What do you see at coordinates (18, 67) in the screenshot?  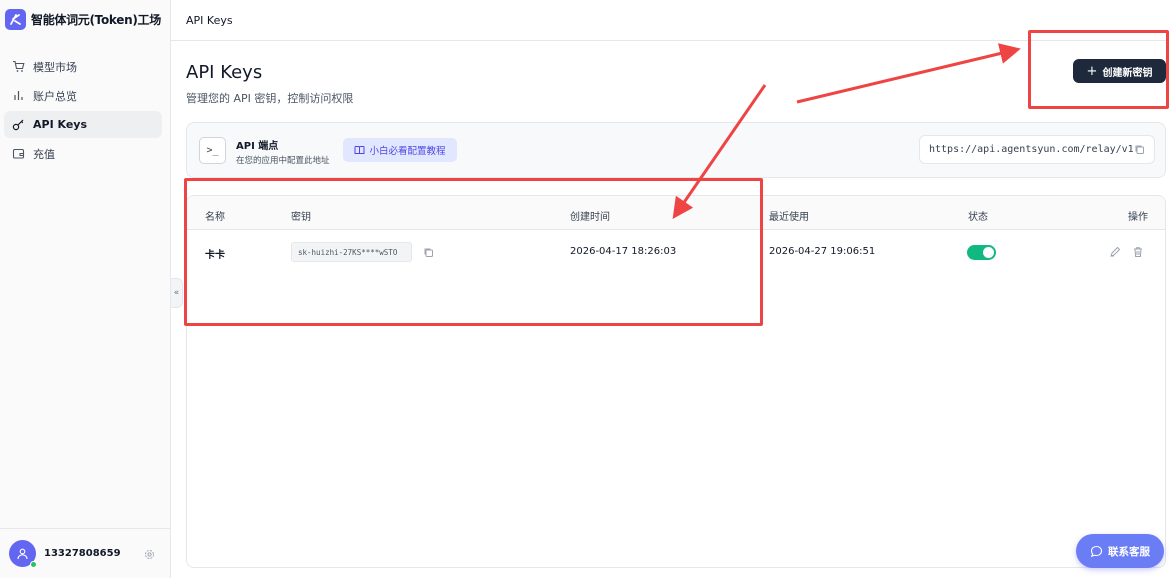 I see `cart-icon` at bounding box center [18, 67].